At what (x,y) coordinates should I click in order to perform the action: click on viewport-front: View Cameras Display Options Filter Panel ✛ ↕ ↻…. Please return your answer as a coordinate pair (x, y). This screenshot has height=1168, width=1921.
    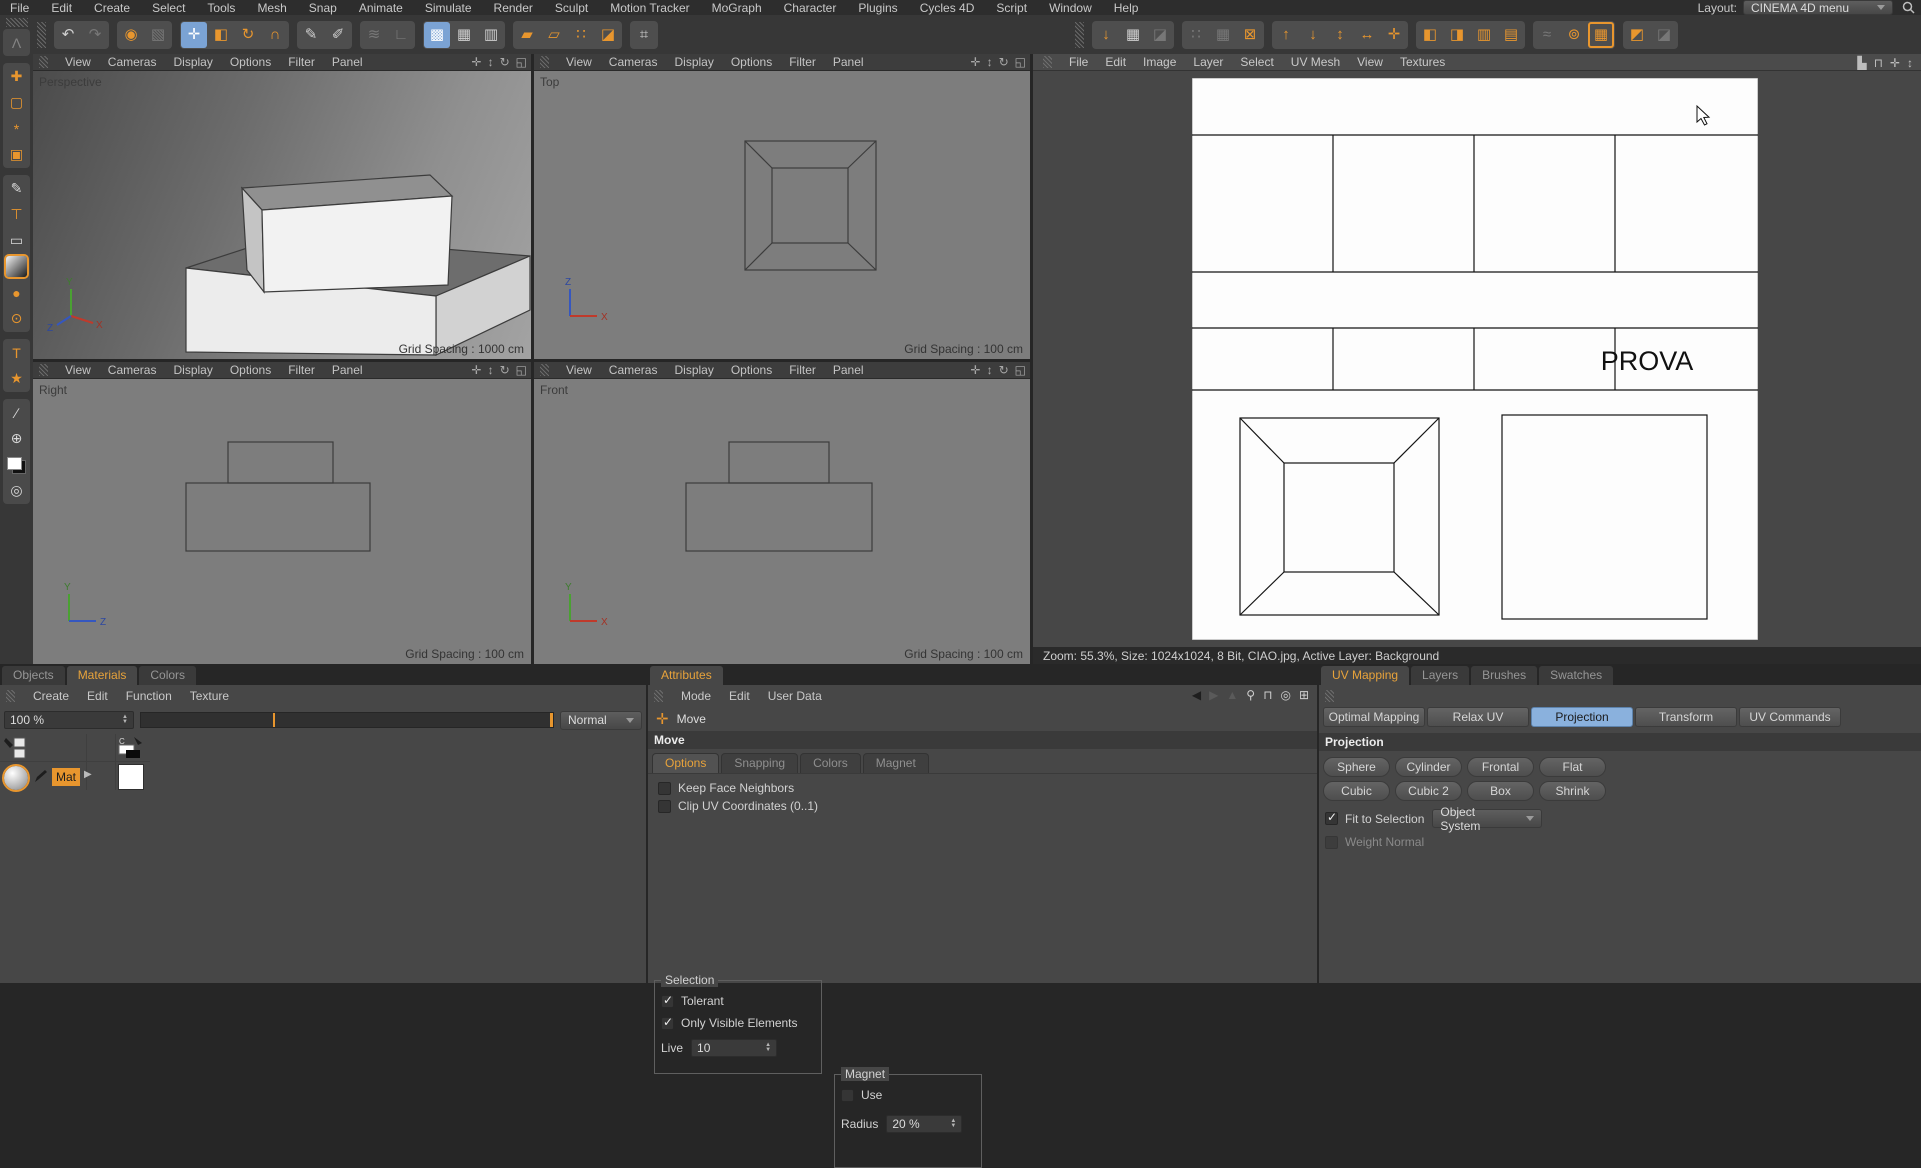
    Looking at the image, I should click on (782, 513).